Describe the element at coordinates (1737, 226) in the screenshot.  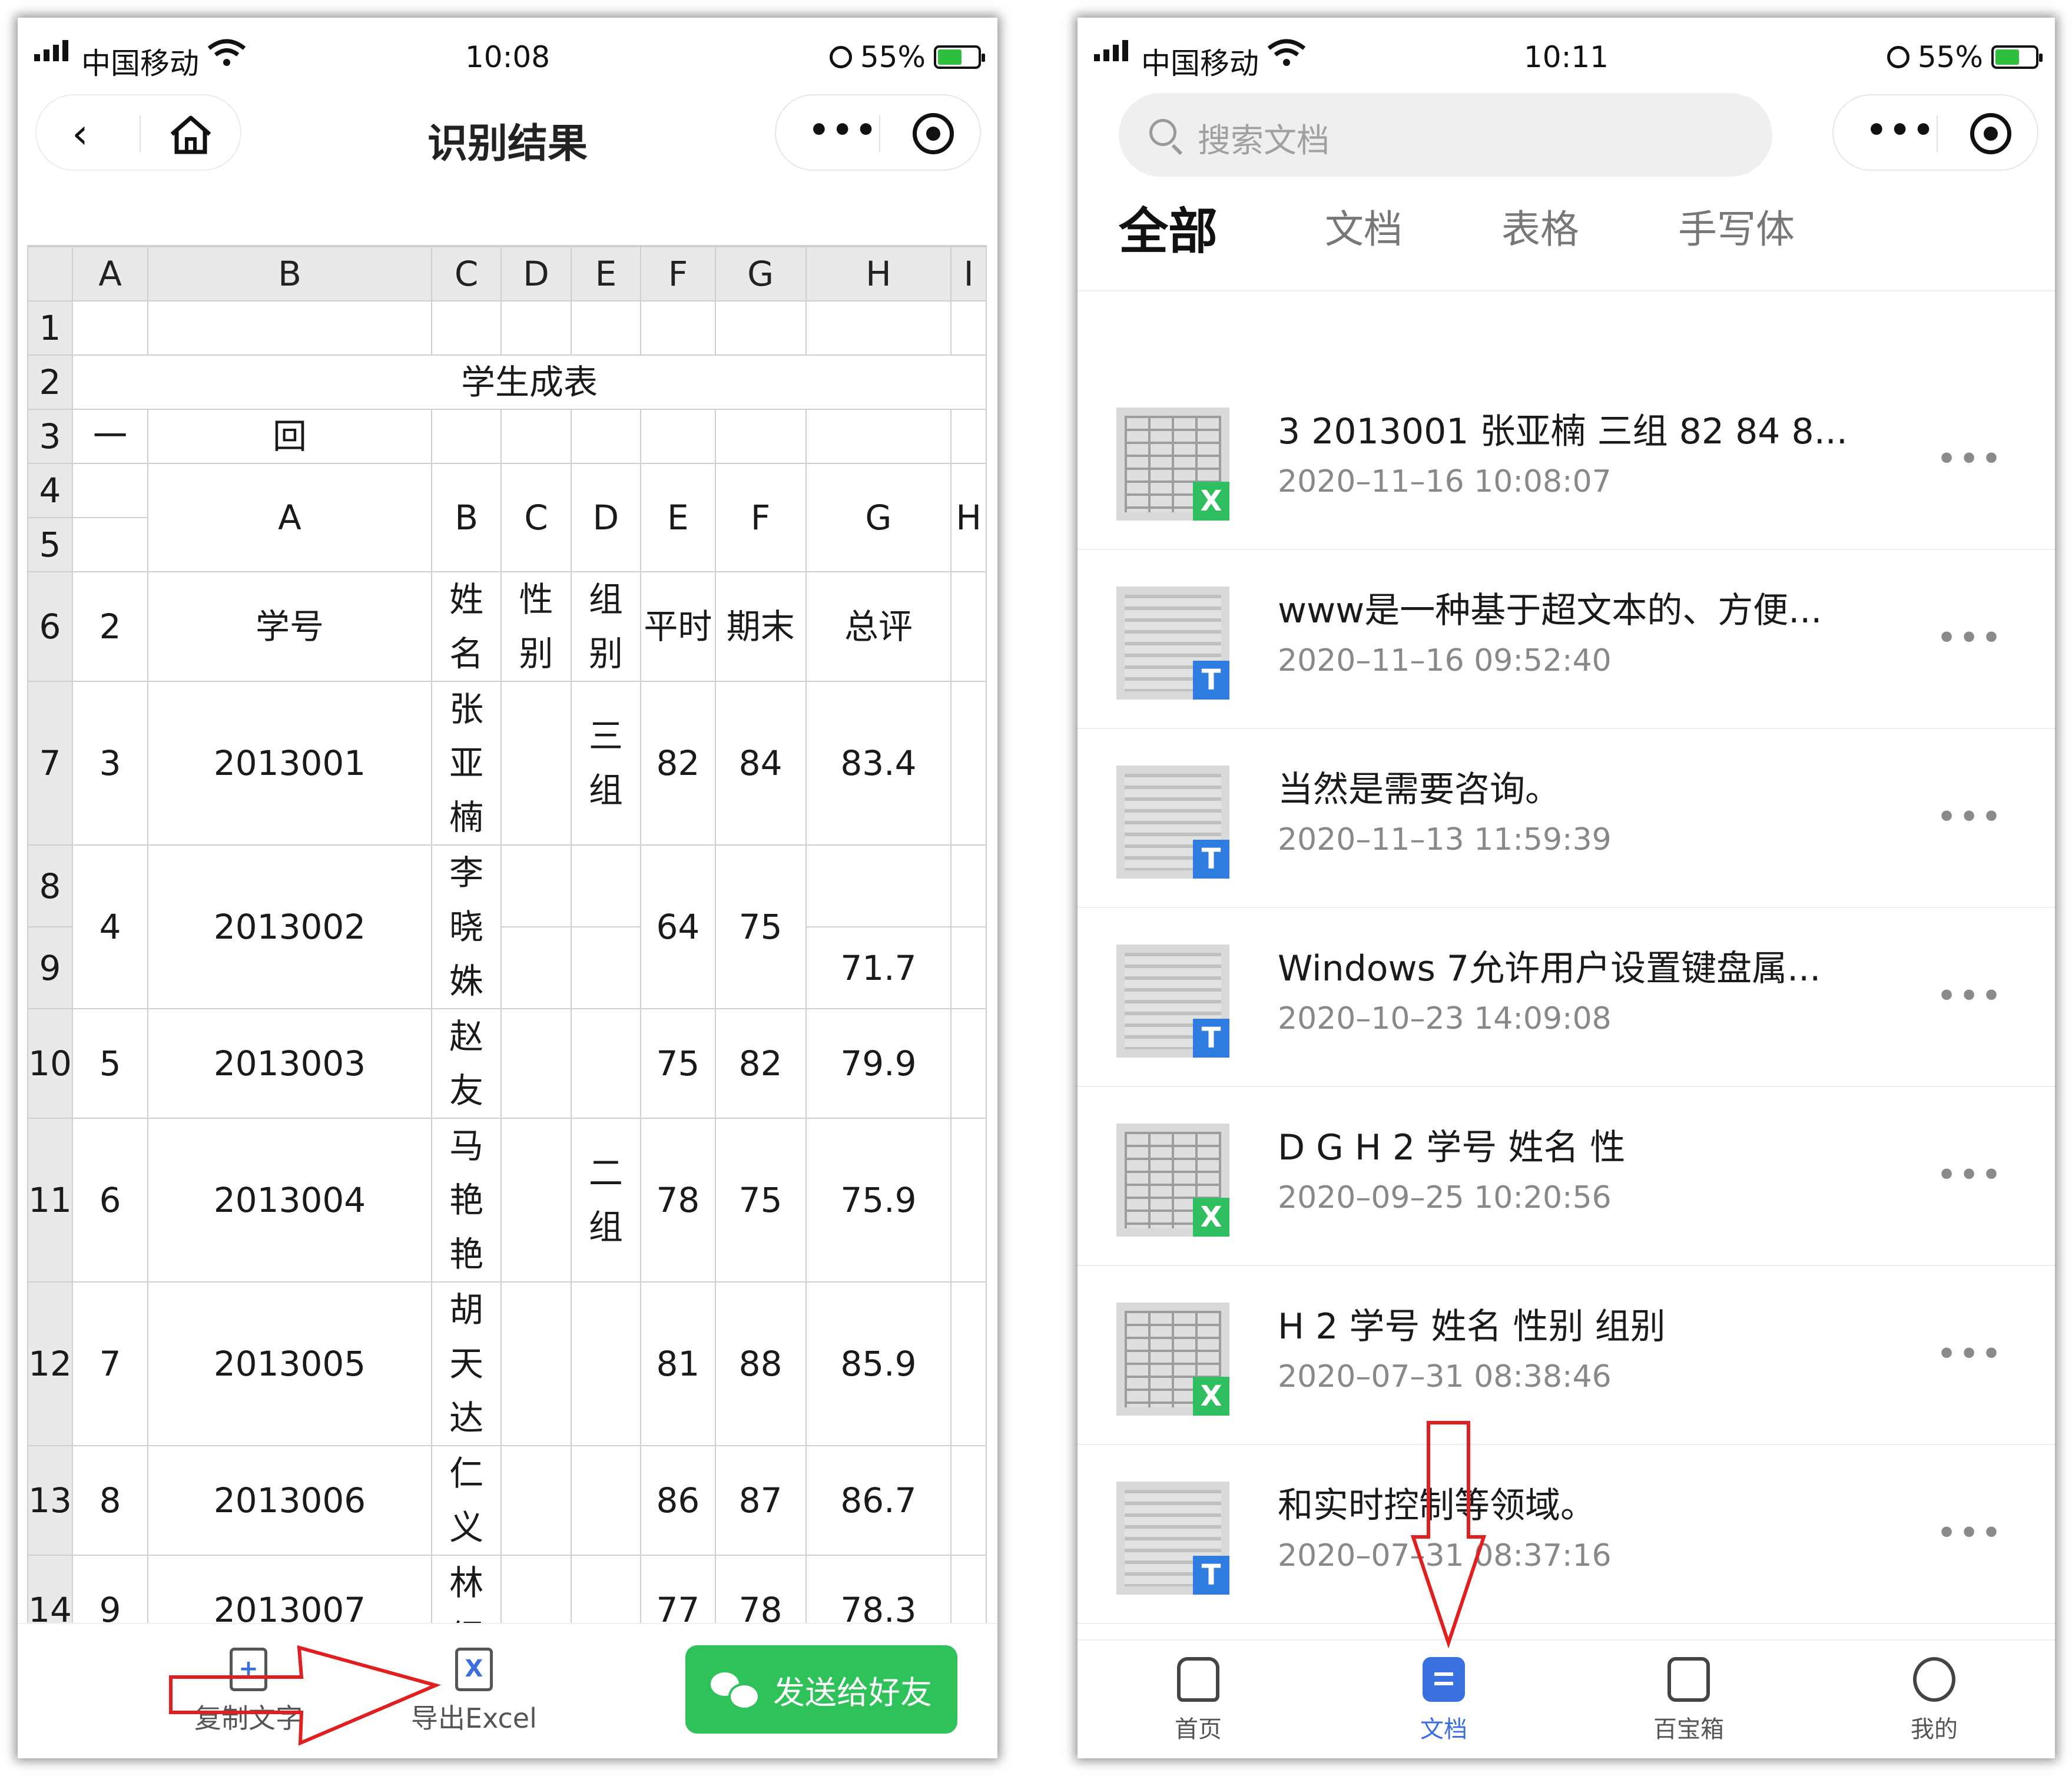
I see `tab-handwriting: 手写体` at that location.